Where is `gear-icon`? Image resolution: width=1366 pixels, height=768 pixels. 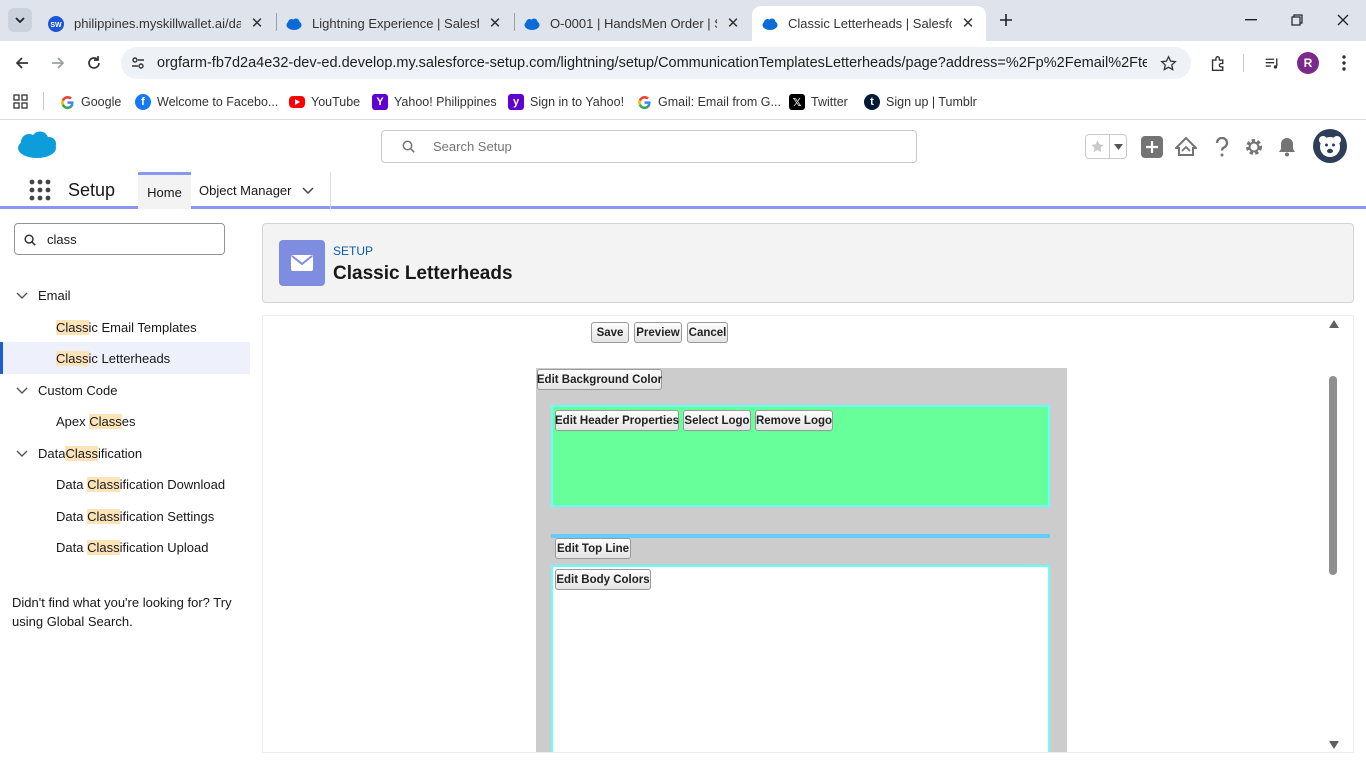 gear-icon is located at coordinates (1254, 147).